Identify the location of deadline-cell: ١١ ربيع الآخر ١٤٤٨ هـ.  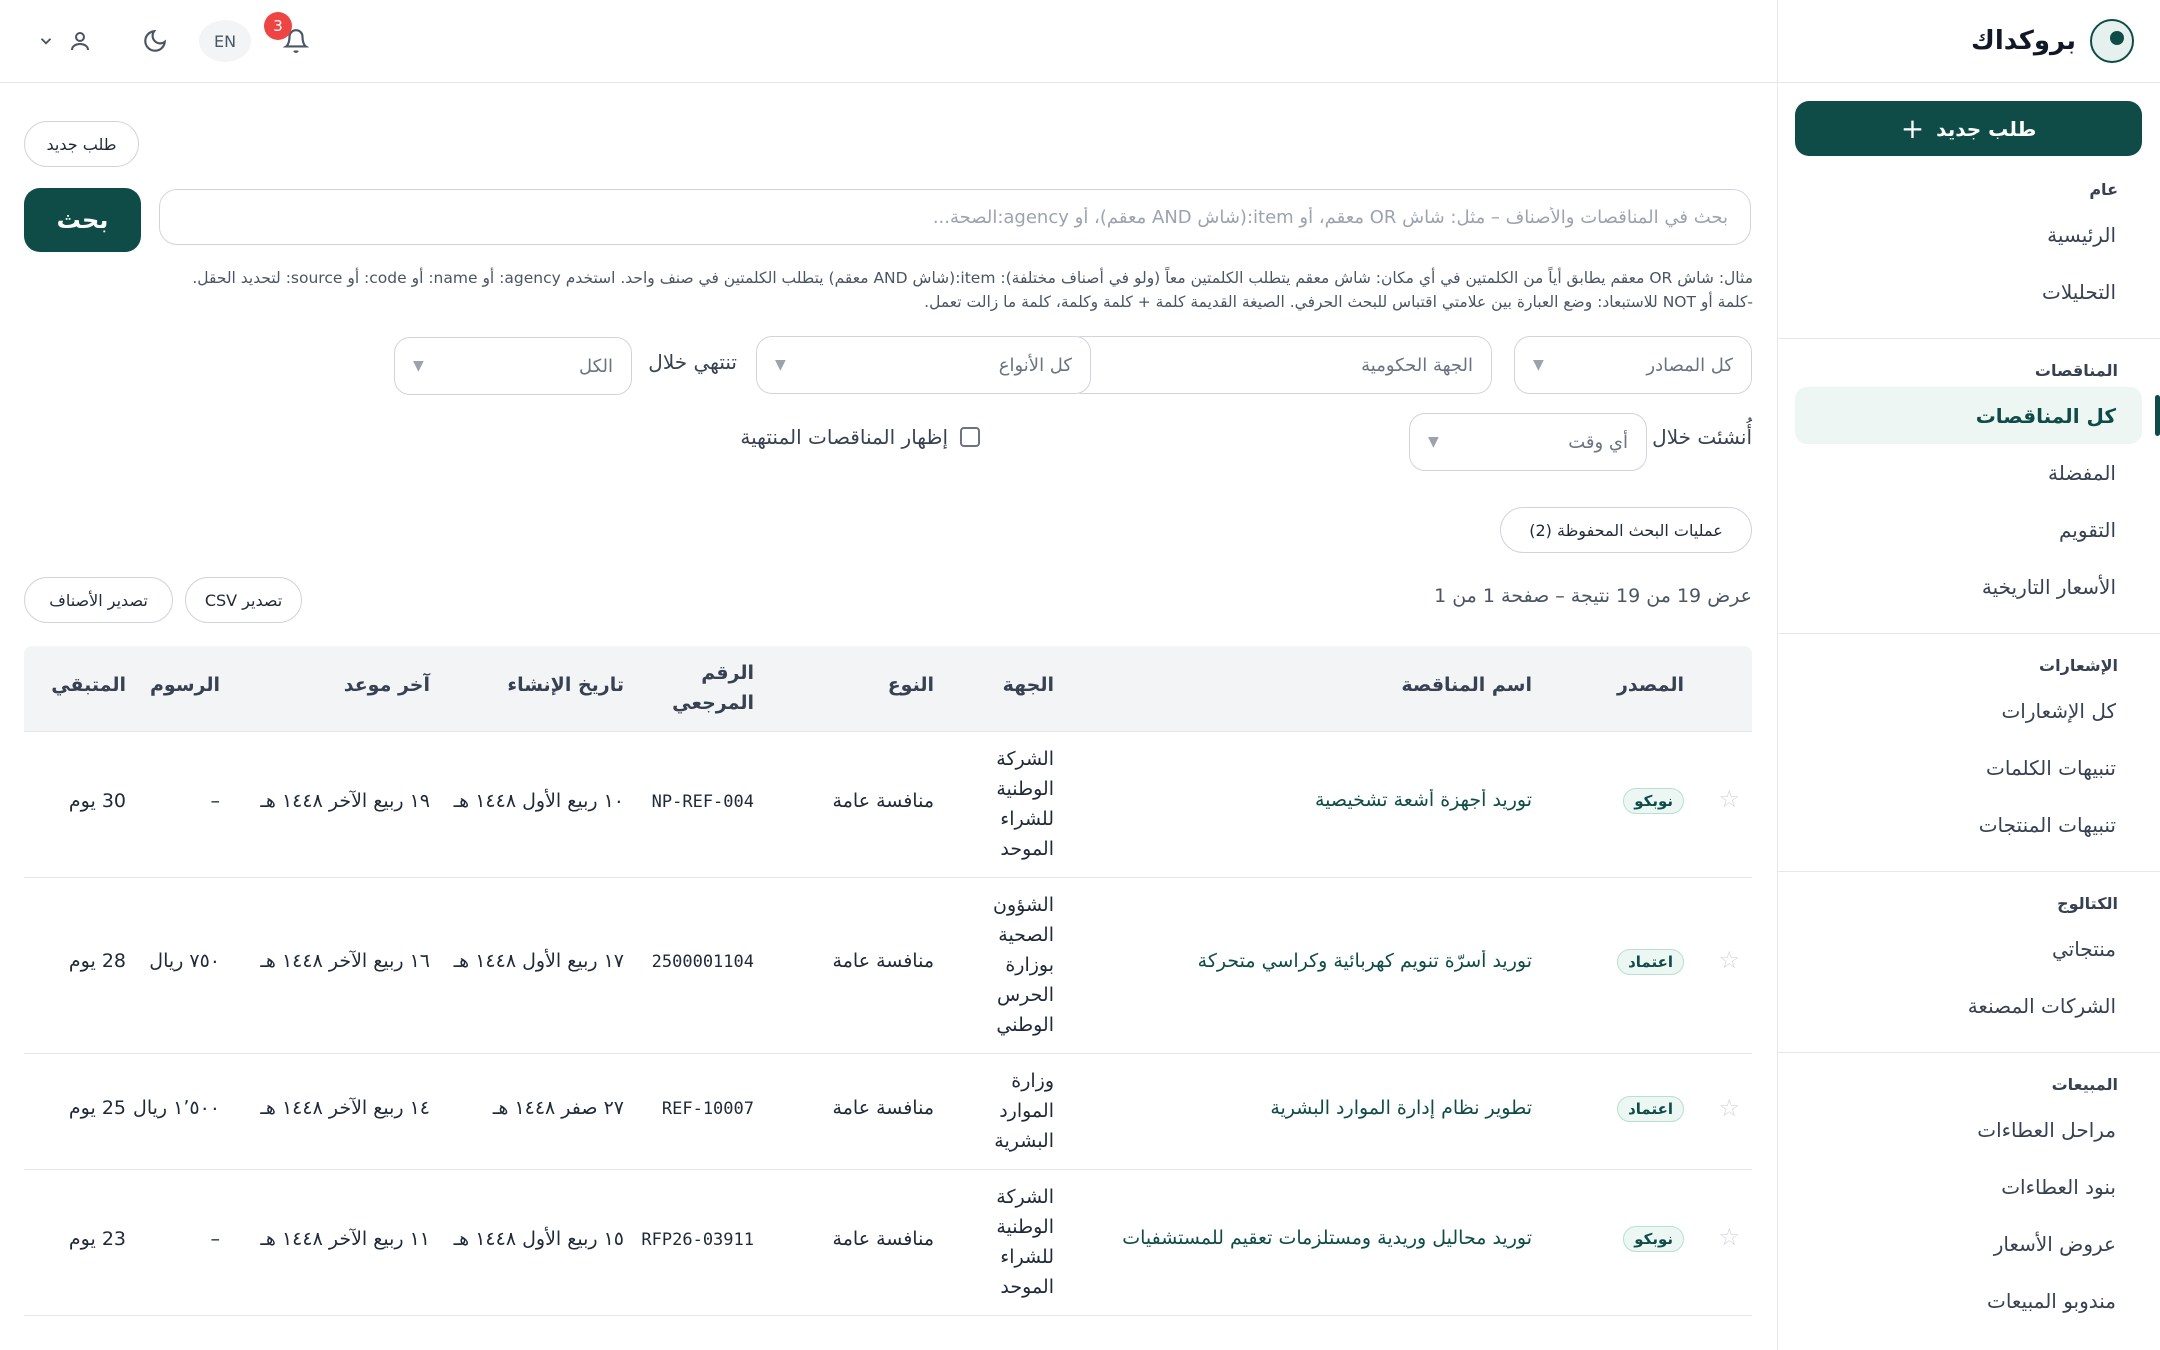
(345, 1239).